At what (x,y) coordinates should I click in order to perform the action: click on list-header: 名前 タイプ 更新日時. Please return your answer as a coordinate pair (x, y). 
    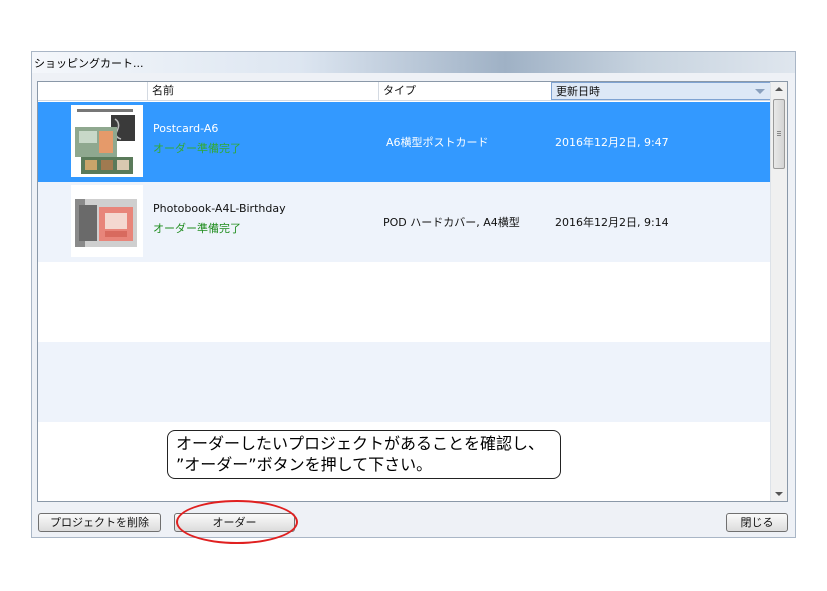
    Looking at the image, I should click on (405, 91).